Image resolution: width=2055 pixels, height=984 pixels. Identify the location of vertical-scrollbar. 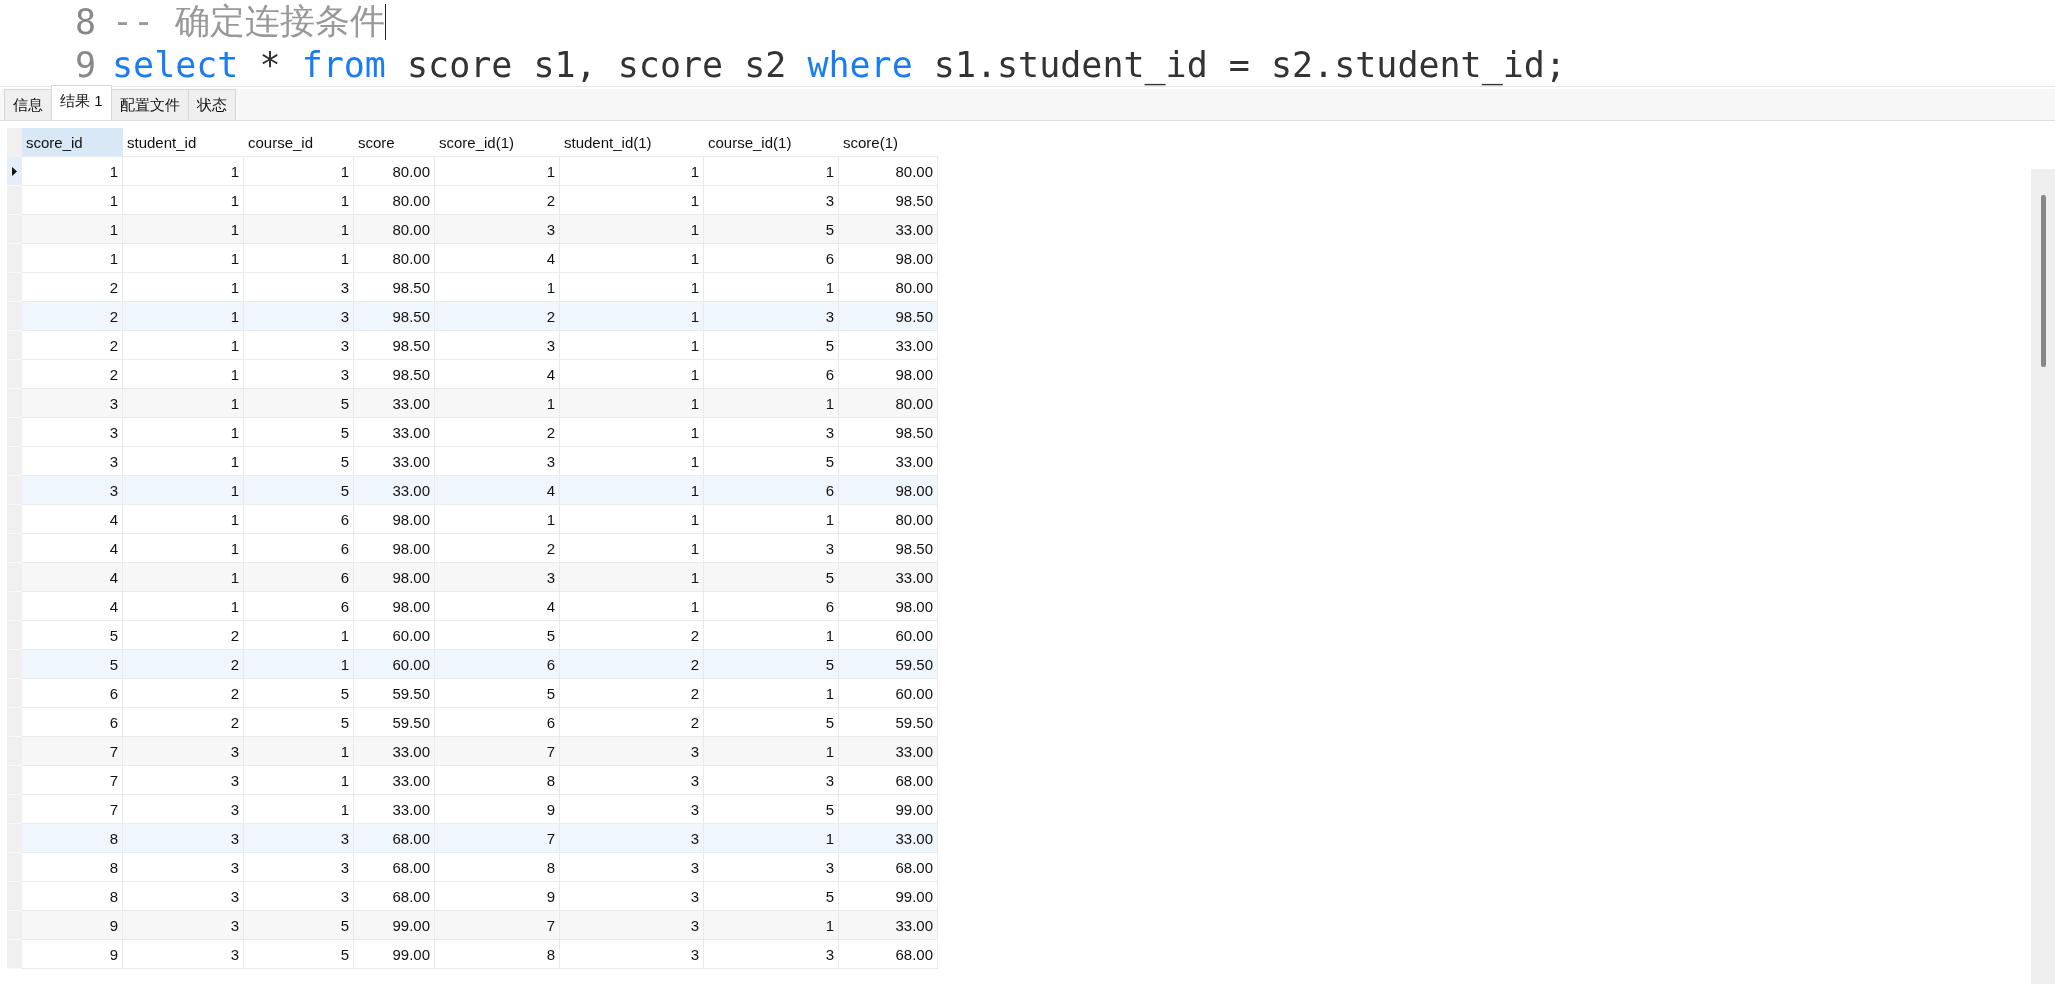
(2043, 576).